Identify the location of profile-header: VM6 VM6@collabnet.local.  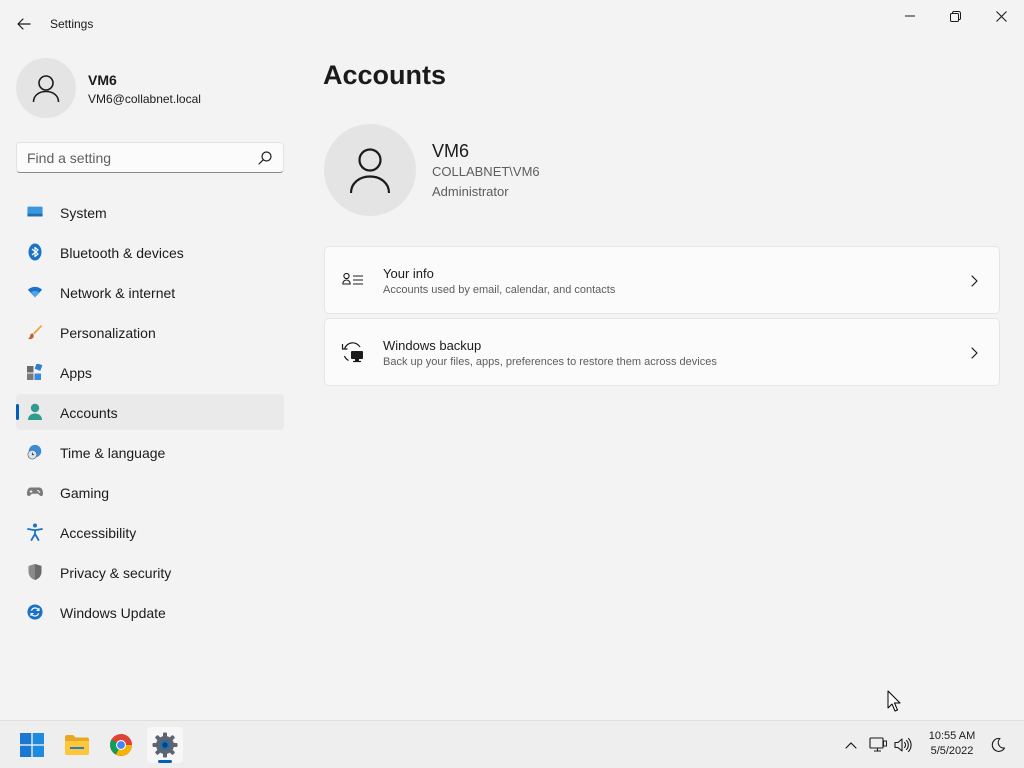
(151, 88).